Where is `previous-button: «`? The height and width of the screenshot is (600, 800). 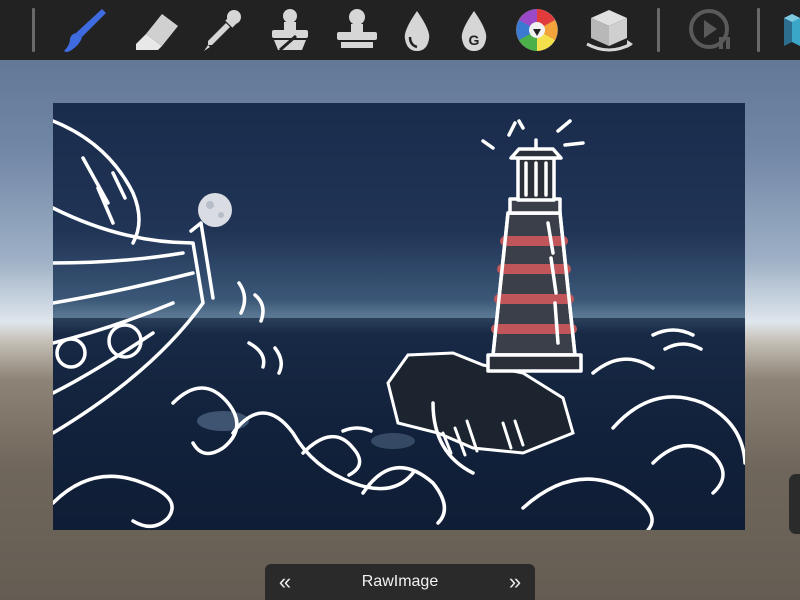 previous-button: « is located at coordinates (285, 582).